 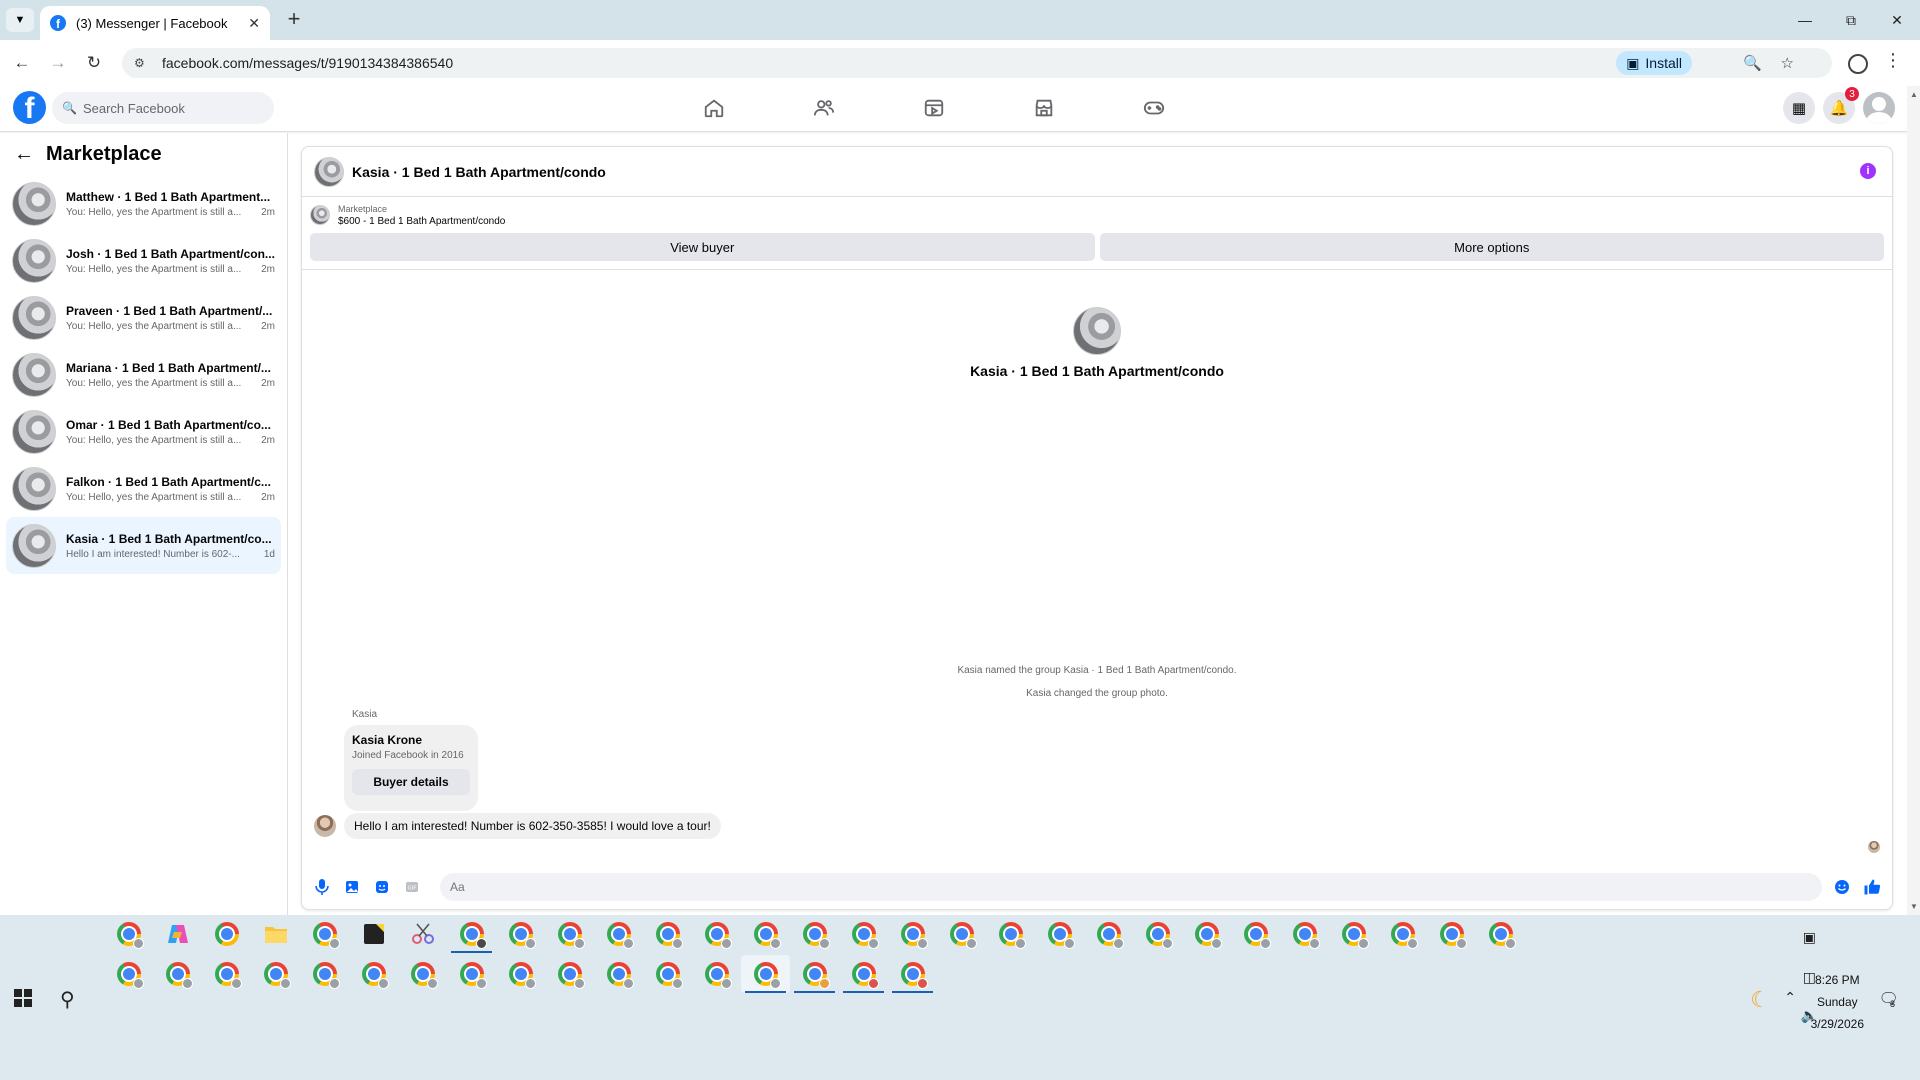 What do you see at coordinates (411, 782) in the screenshot?
I see `buyer-details-button: Buyer details` at bounding box center [411, 782].